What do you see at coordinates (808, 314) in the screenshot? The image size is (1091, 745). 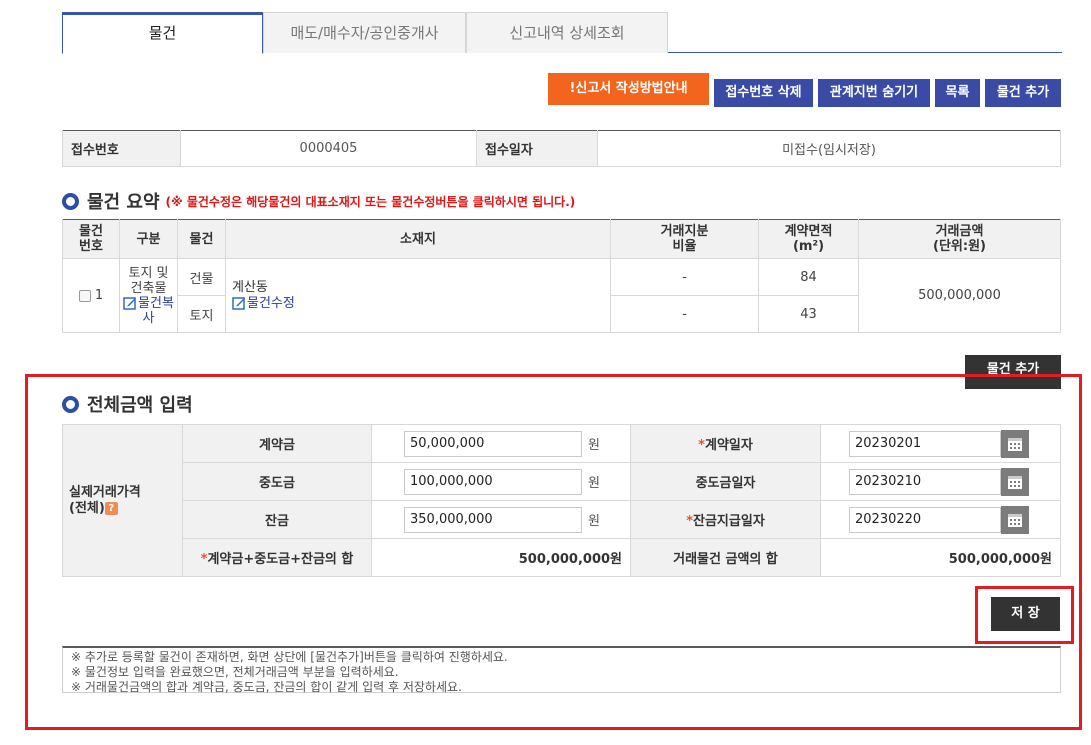 I see `row-area-land: 43` at bounding box center [808, 314].